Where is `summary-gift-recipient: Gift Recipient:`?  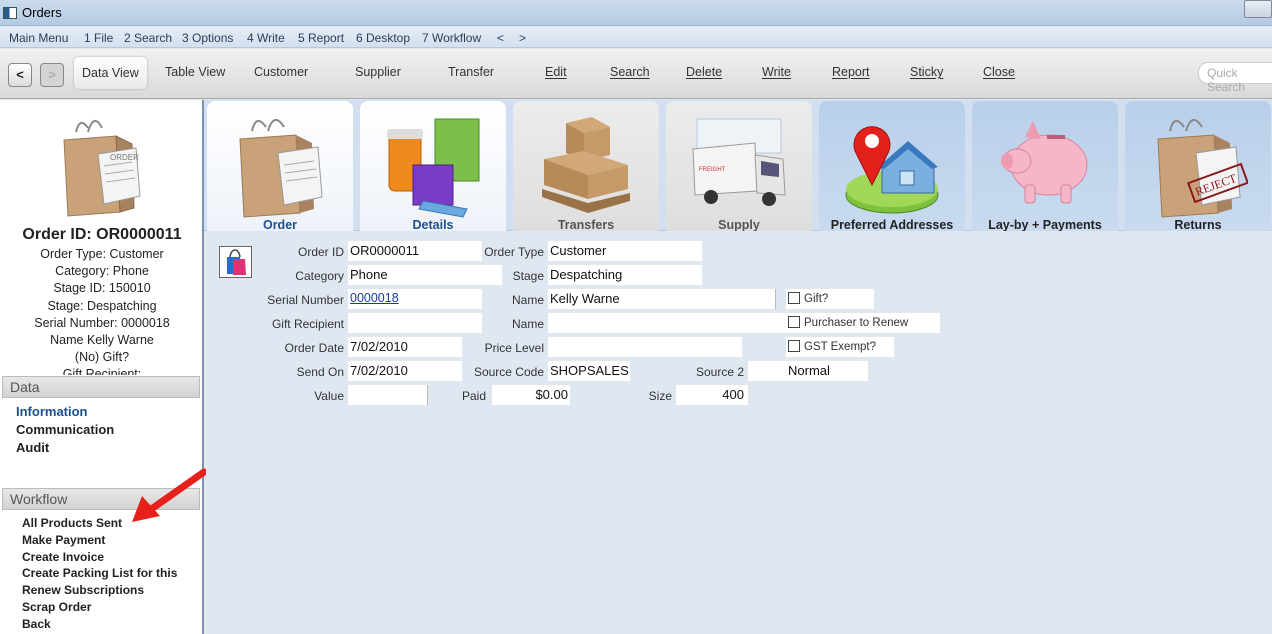
summary-gift-recipient: Gift Recipient: is located at coordinates (102, 371).